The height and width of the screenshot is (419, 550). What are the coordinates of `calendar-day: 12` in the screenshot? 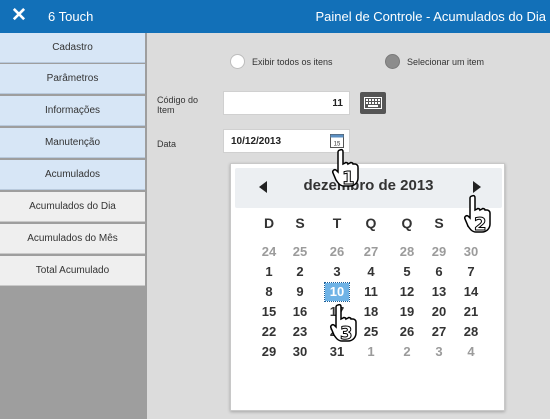 It's located at (407, 292).